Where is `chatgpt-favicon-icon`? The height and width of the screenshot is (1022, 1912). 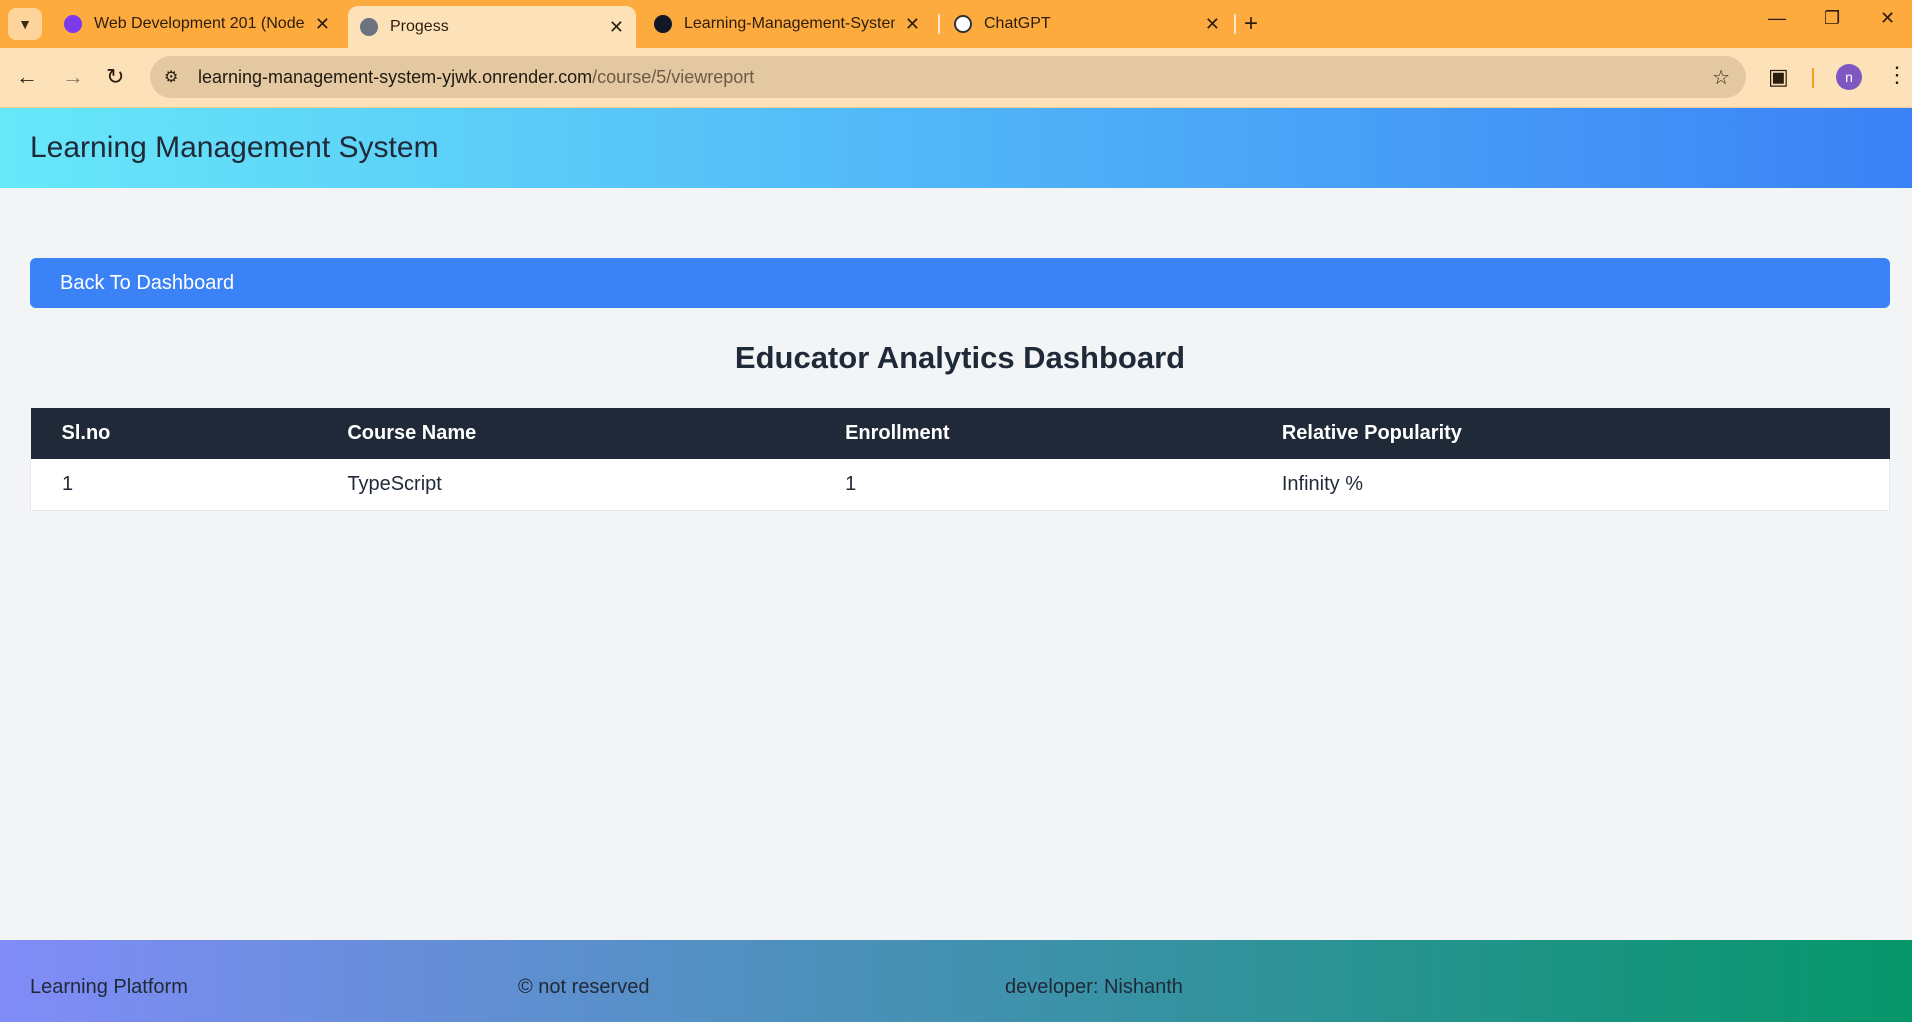 chatgpt-favicon-icon is located at coordinates (963, 24).